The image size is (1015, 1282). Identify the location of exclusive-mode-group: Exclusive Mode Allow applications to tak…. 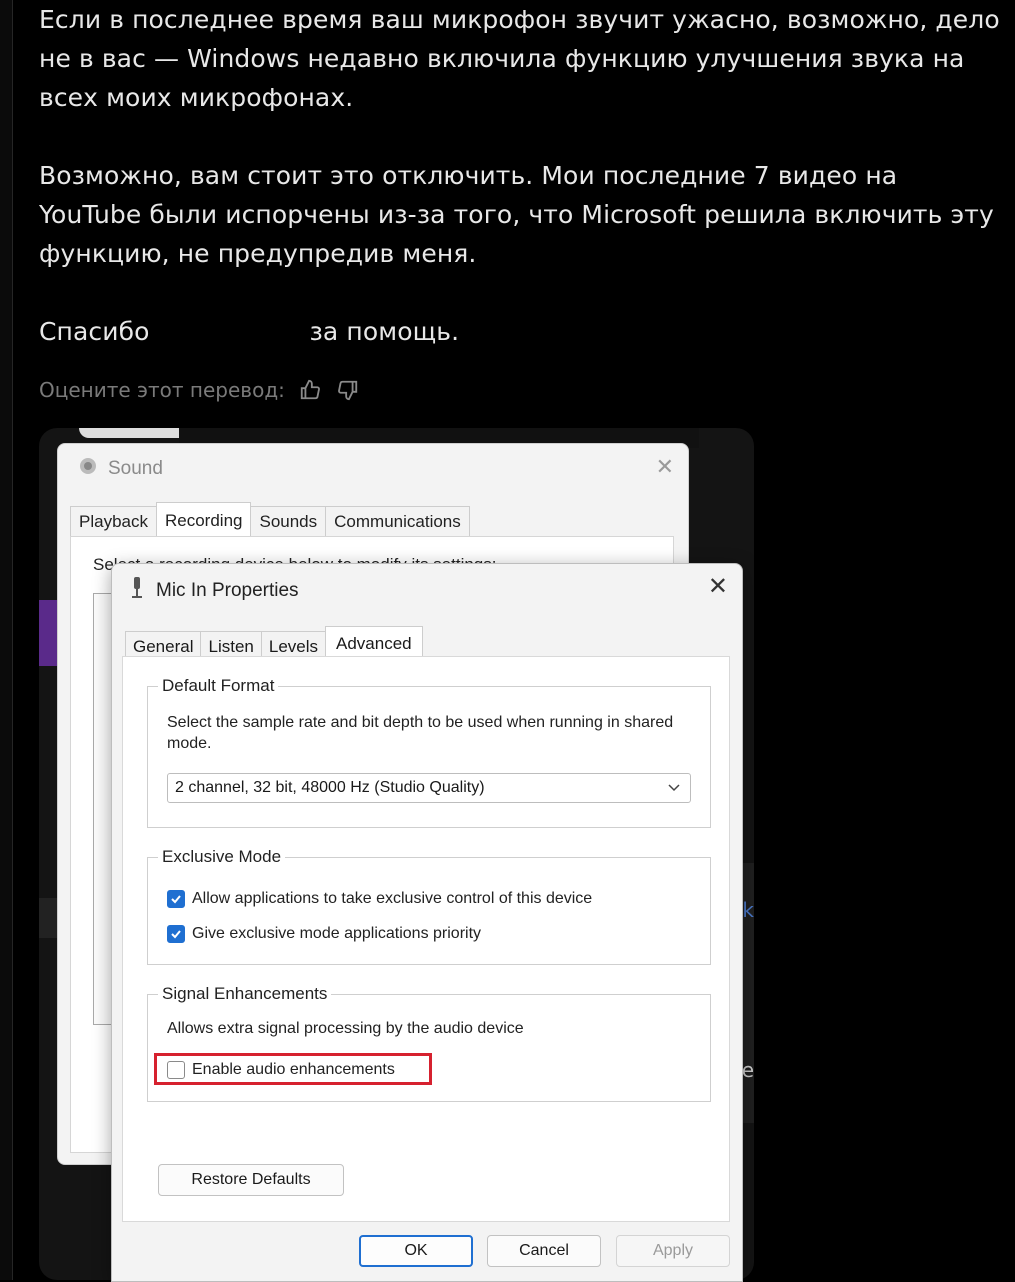
(429, 906).